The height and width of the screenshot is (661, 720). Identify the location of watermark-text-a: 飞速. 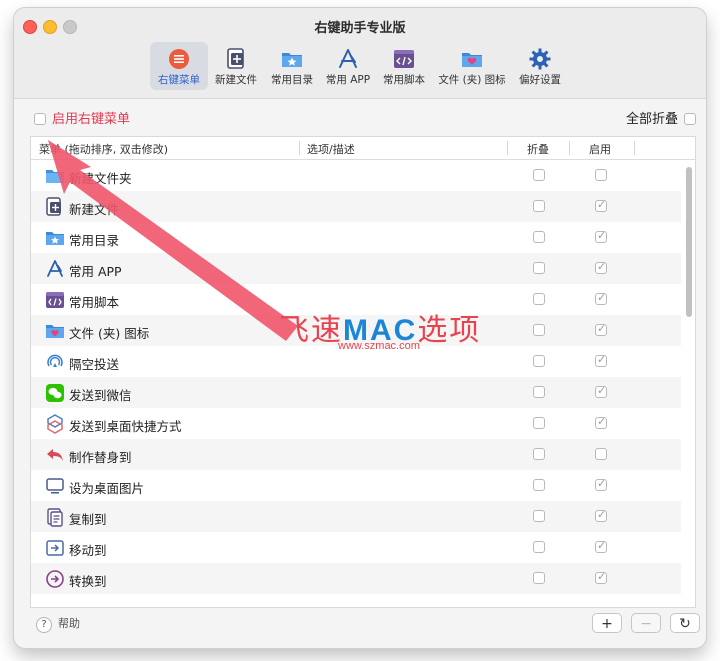
(311, 330).